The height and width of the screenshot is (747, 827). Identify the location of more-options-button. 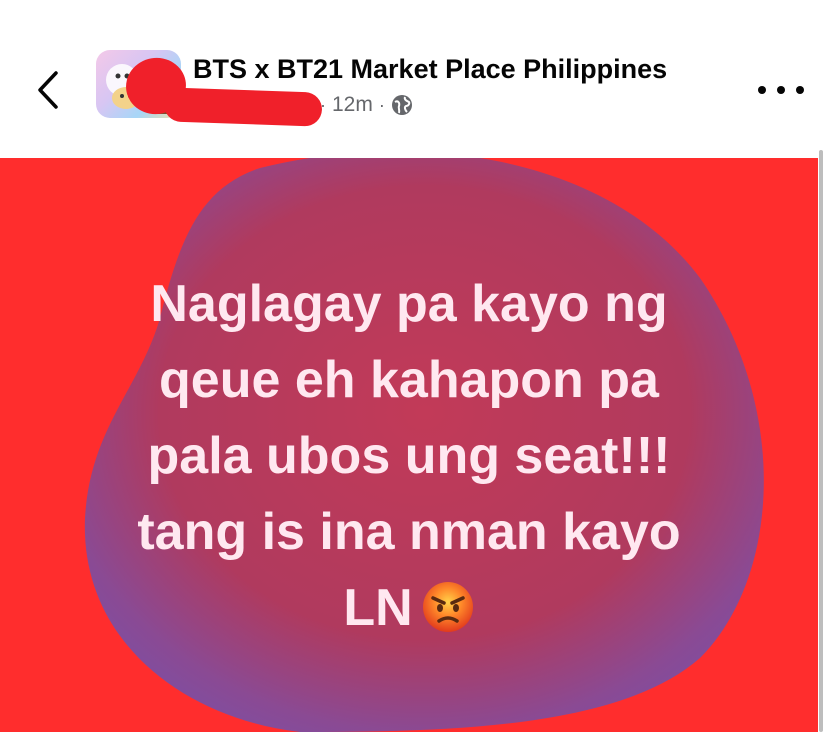
(781, 90).